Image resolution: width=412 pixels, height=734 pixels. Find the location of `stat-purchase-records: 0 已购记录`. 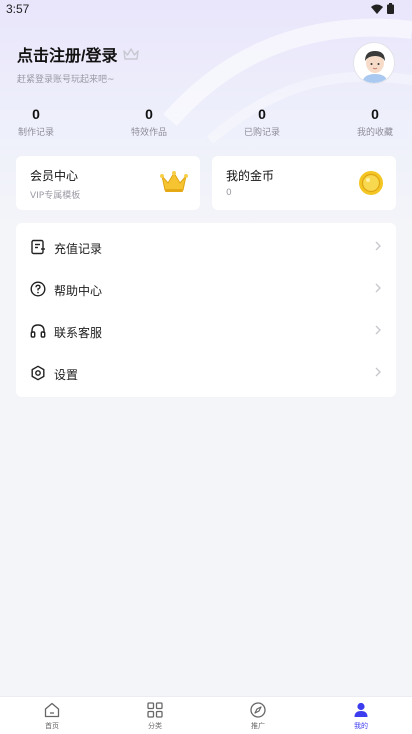

stat-purchase-records: 0 已购记录 is located at coordinates (262, 122).